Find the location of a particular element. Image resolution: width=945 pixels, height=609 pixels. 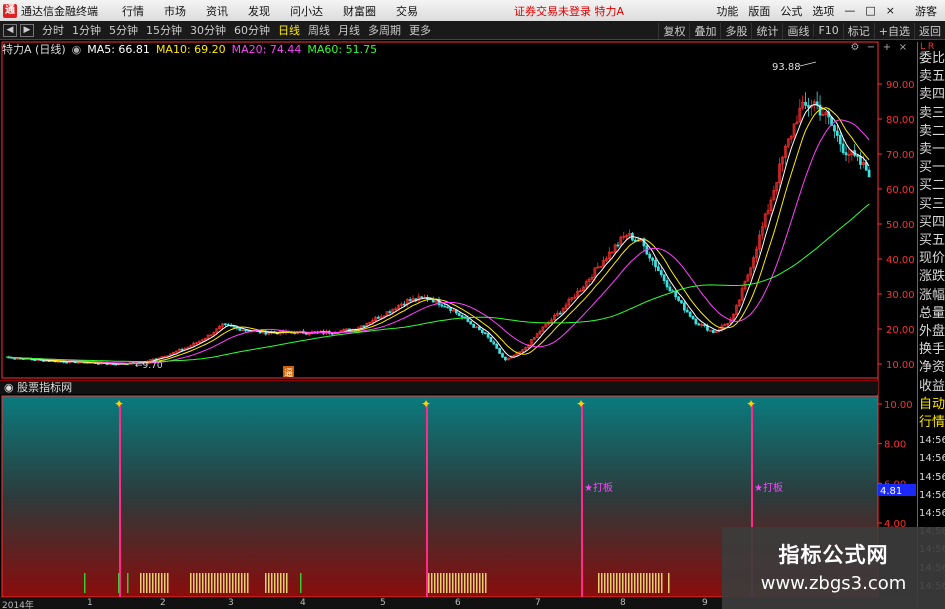

butterfly-icon: ✦ is located at coordinates (751, 404).